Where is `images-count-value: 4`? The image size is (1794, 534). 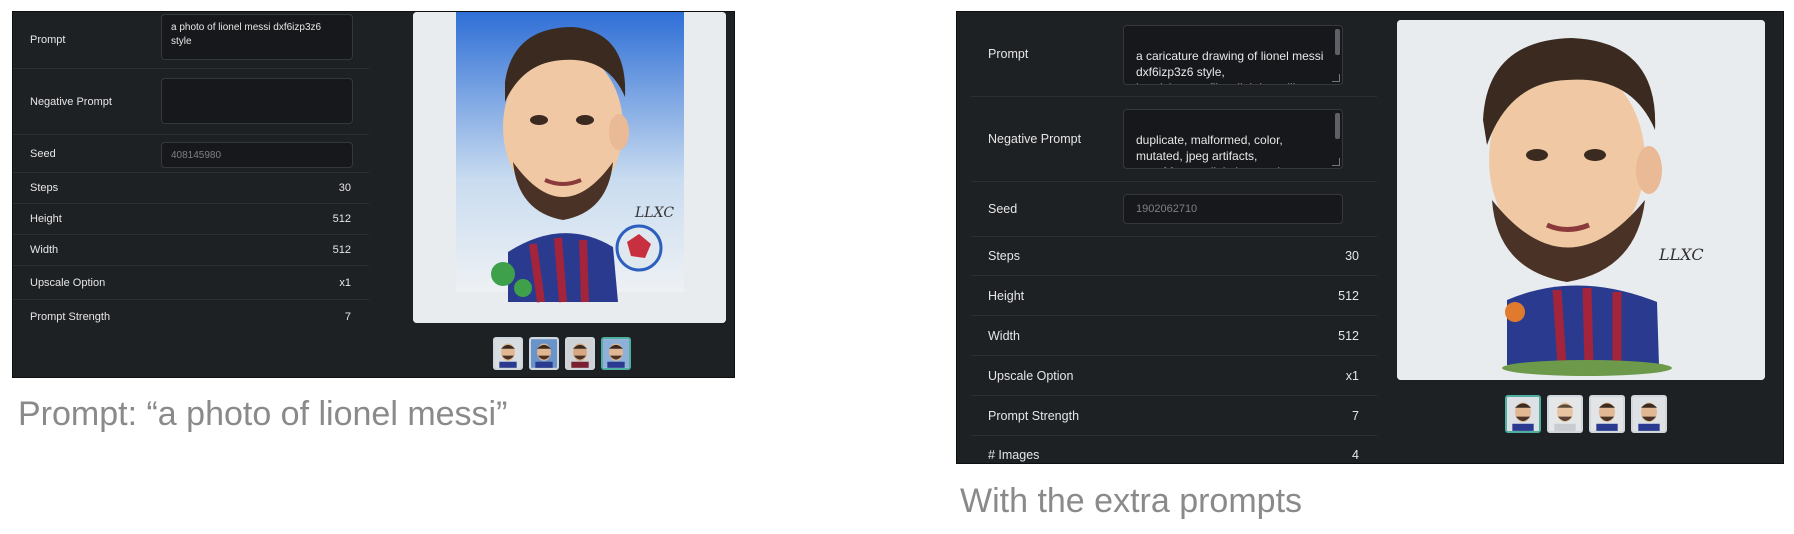 images-count-value: 4 is located at coordinates (1355, 455).